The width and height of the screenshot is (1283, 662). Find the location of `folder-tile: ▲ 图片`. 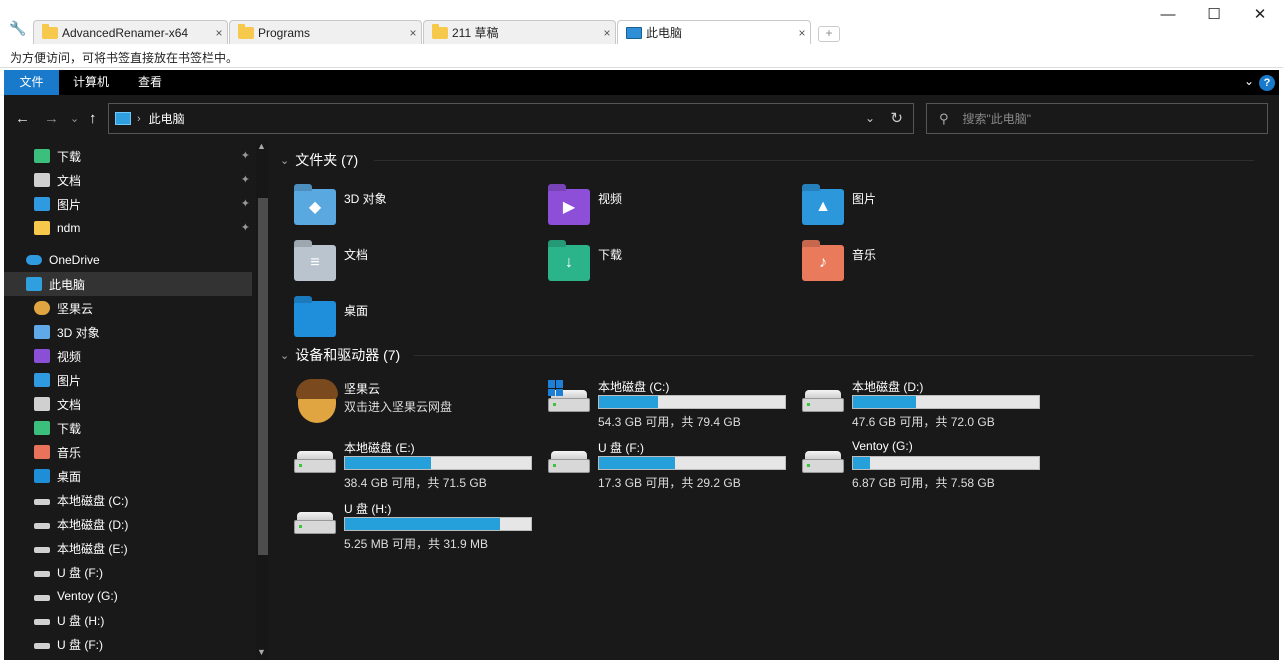

folder-tile: ▲ 图片 is located at coordinates (902, 207).